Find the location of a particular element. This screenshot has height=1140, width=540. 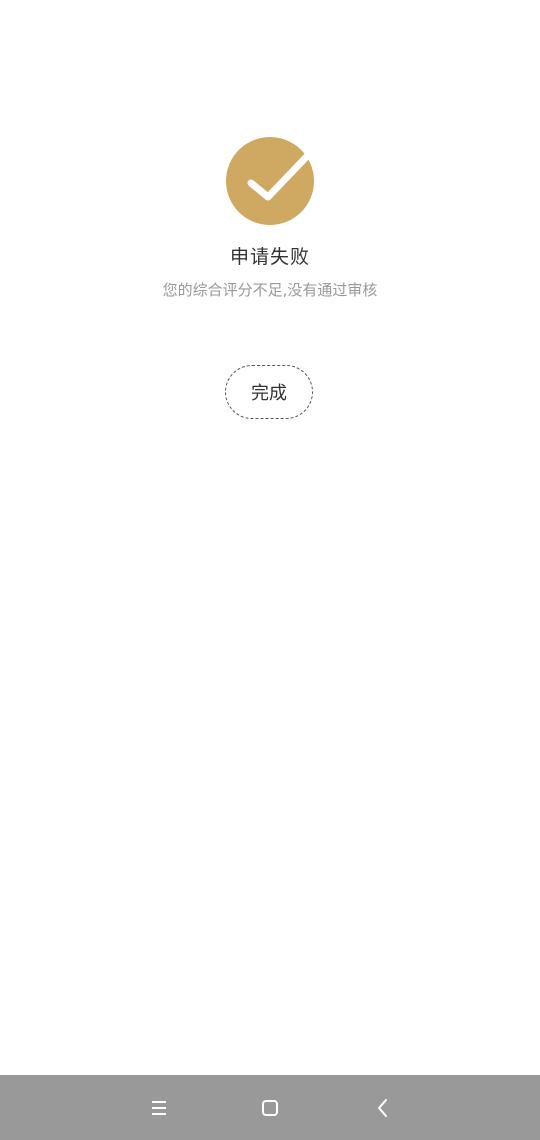

done-button: 完成 is located at coordinates (269, 392).